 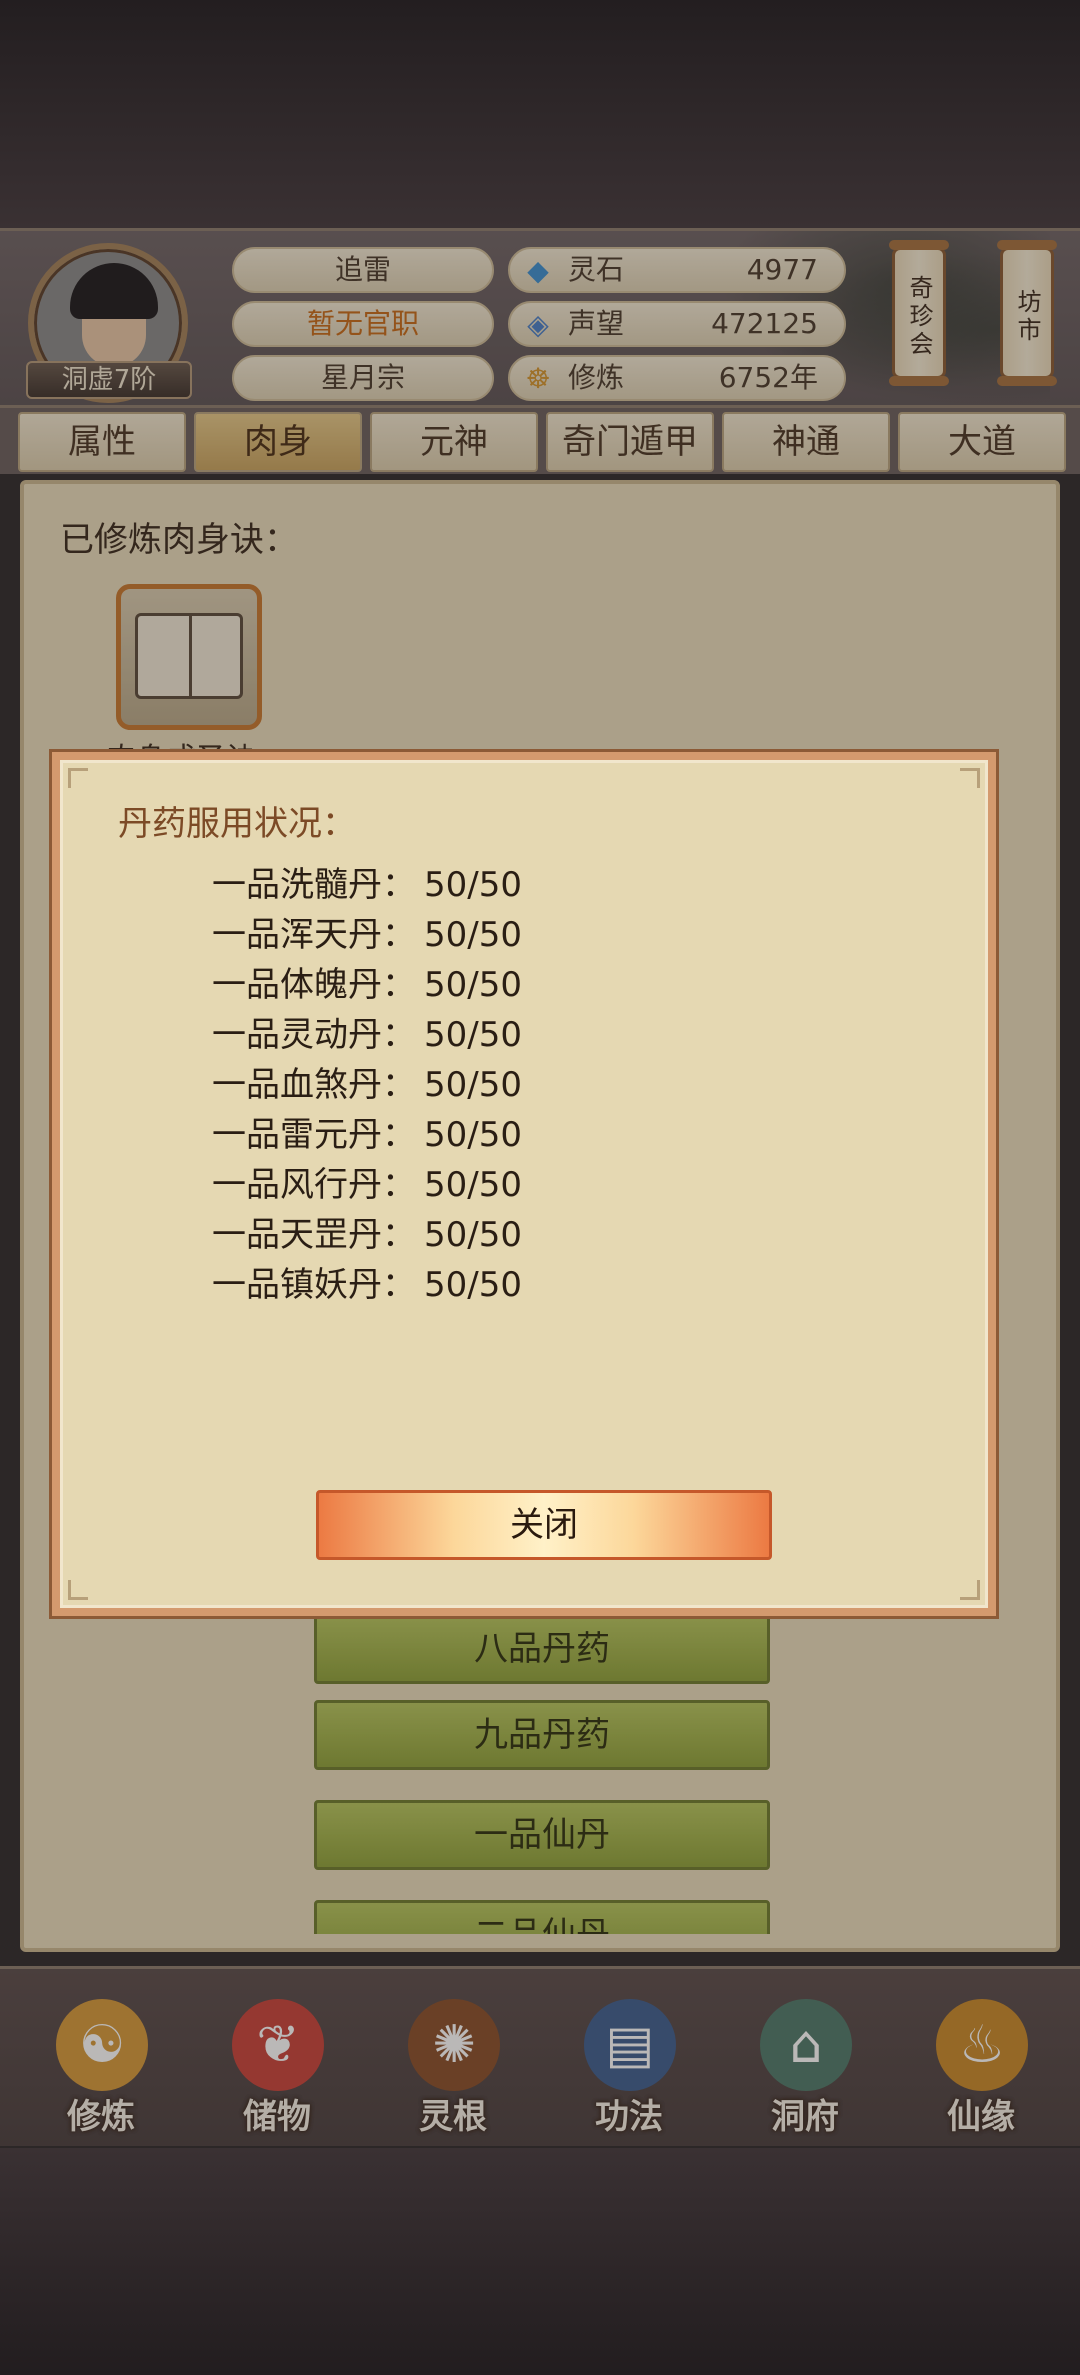 What do you see at coordinates (367, 935) in the screenshot?
I see `pill-row: 一品浑天丹： 50/50` at bounding box center [367, 935].